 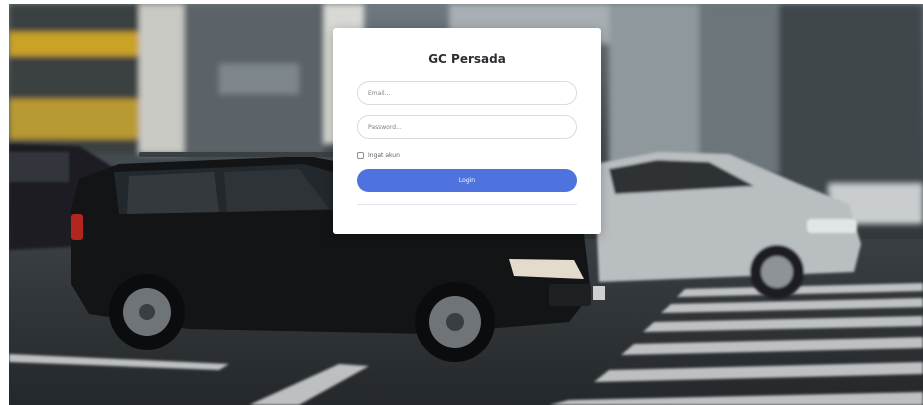 I want to click on login-button: Login, so click(x=467, y=180).